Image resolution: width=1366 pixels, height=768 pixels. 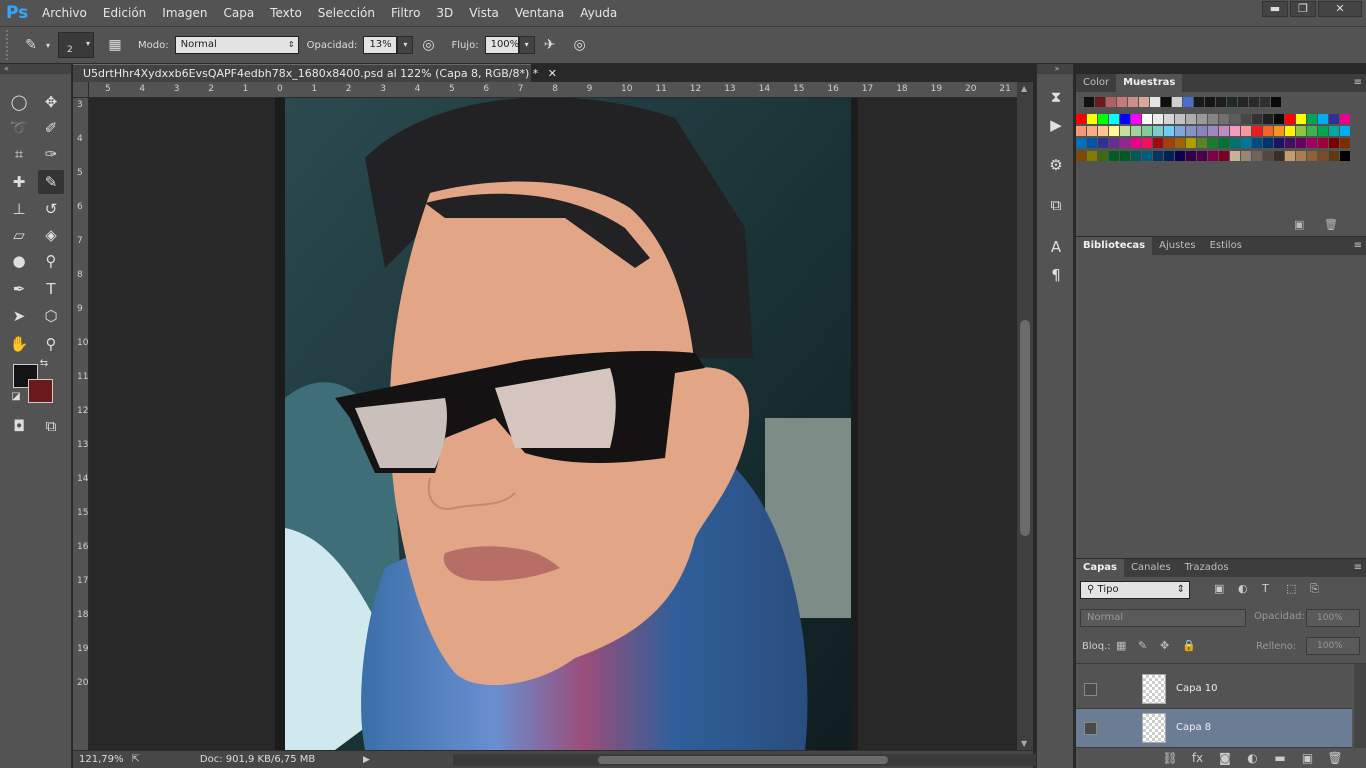 I want to click on brush-tool-icon: ✎, so click(x=51, y=182).